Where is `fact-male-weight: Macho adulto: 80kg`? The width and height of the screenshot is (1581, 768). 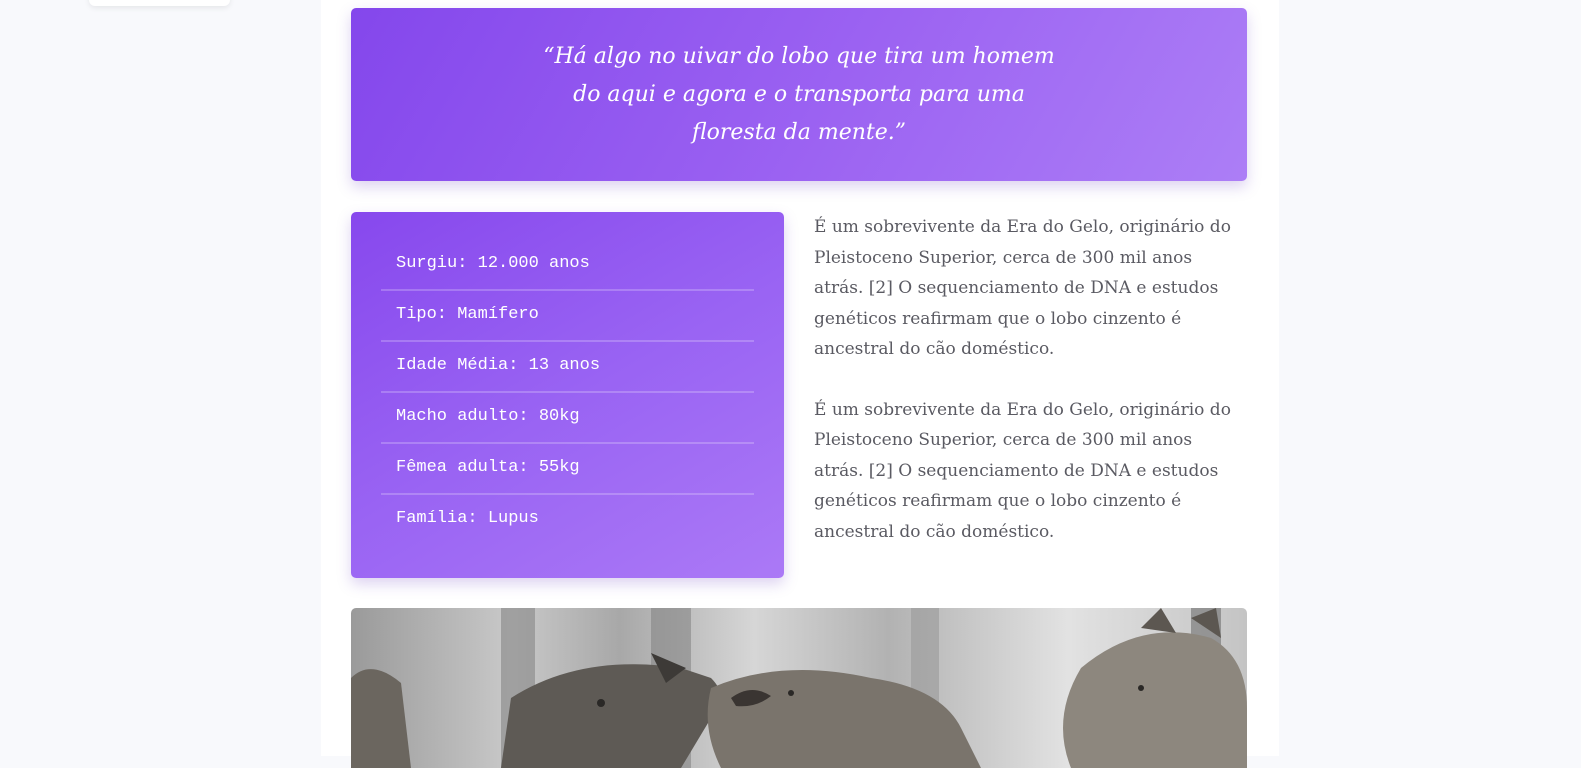
fact-male-weight: Macho adulto: 80kg is located at coordinates (567, 418).